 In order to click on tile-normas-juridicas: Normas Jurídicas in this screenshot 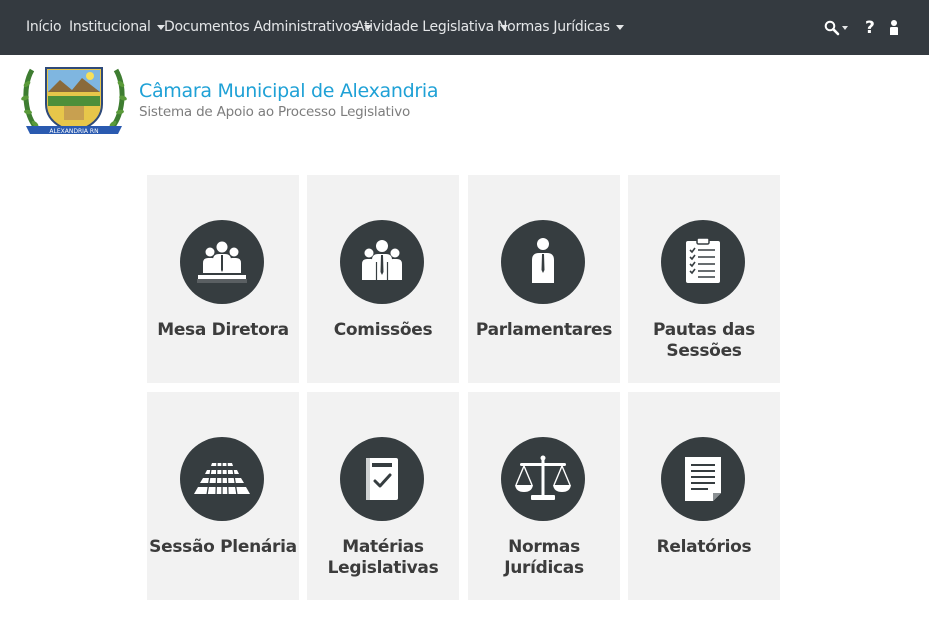, I will do `click(544, 496)`.